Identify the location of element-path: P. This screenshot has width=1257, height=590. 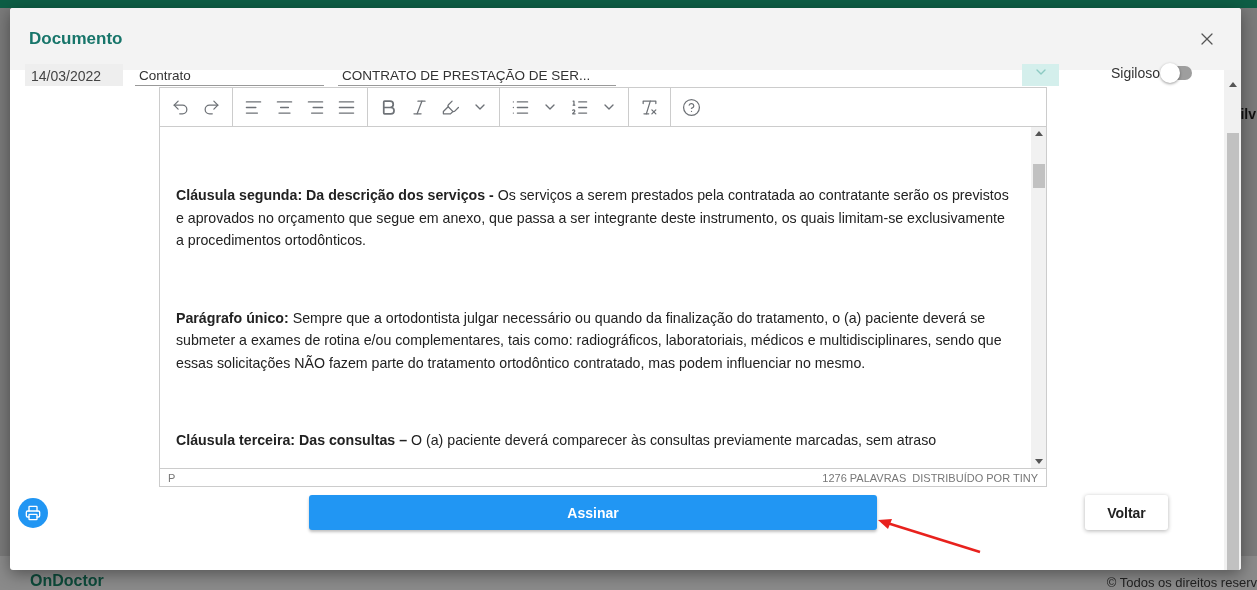
(172, 477).